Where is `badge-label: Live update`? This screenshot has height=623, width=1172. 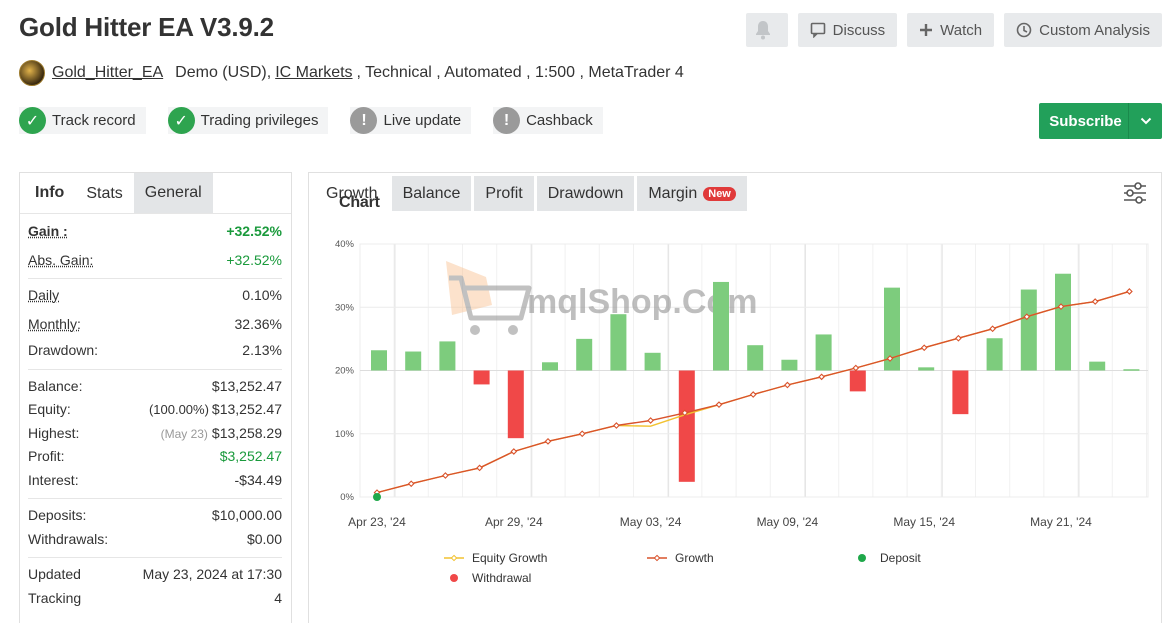
badge-label: Live update is located at coordinates (422, 120).